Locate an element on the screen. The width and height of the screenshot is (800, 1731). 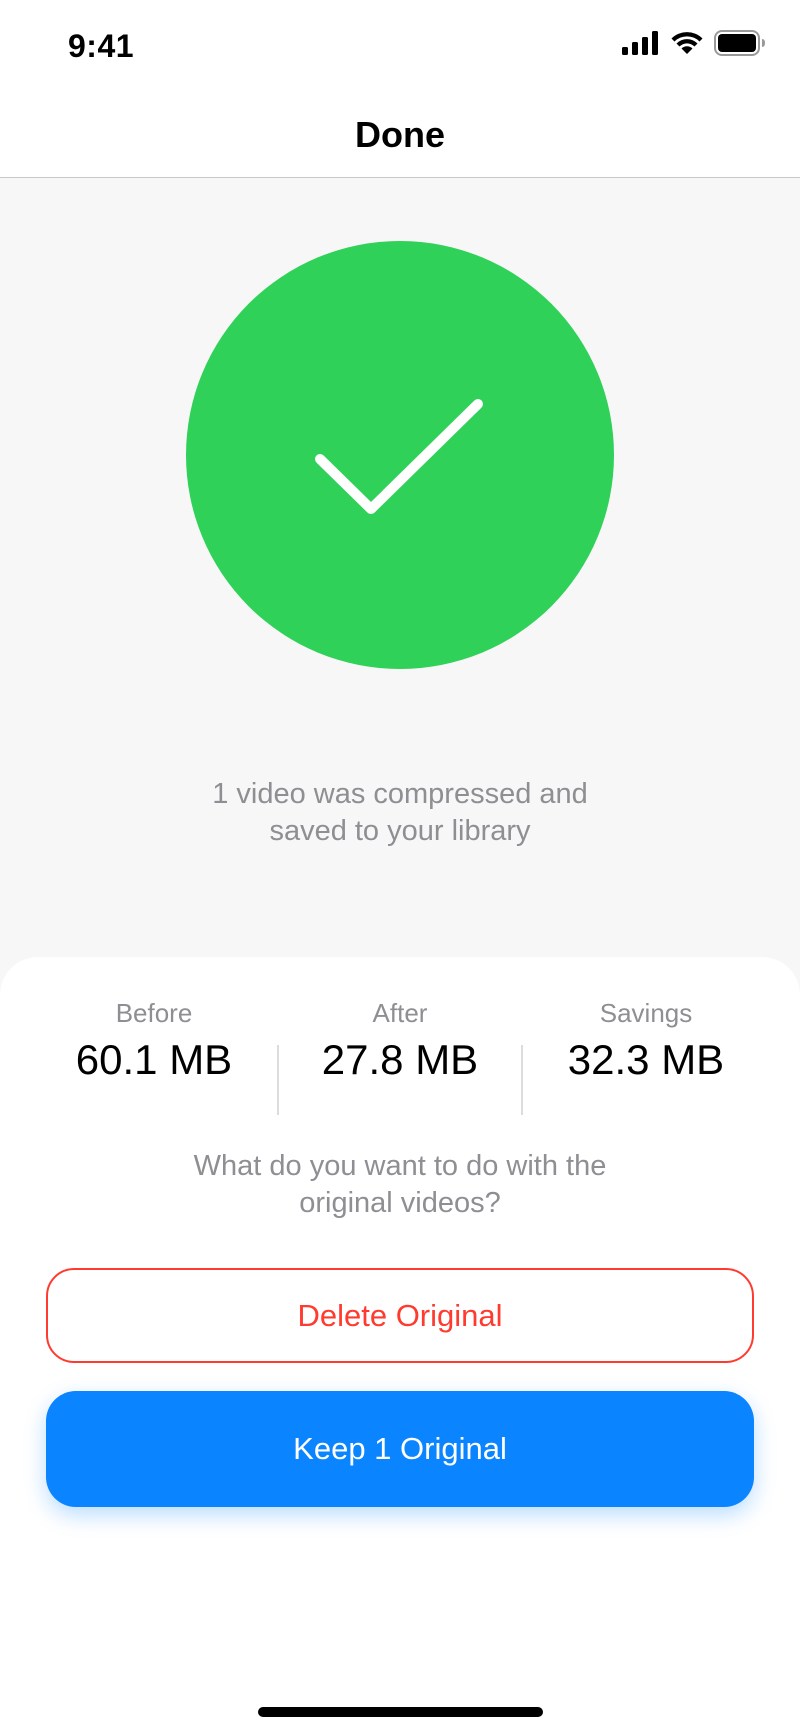
stat-before: Before 60.1 MB is located at coordinates (154, 1042).